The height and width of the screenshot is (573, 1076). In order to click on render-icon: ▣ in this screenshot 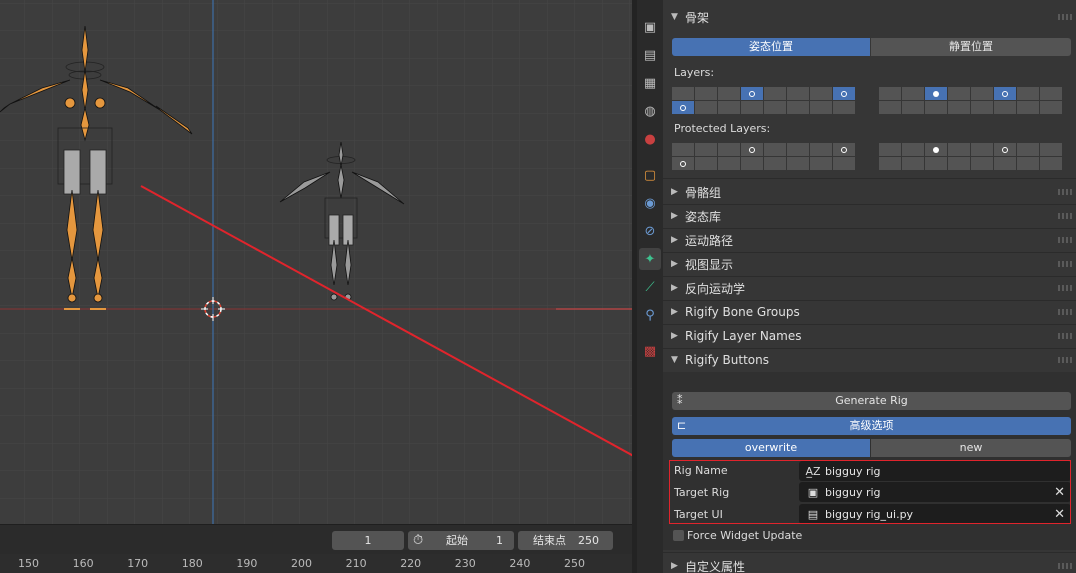, I will do `click(650, 27)`.